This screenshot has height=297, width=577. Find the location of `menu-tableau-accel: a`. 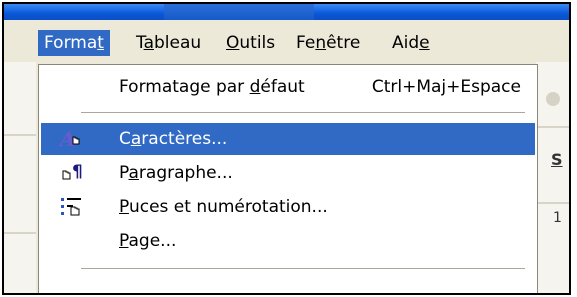

menu-tableau-accel: a is located at coordinates (148, 43).